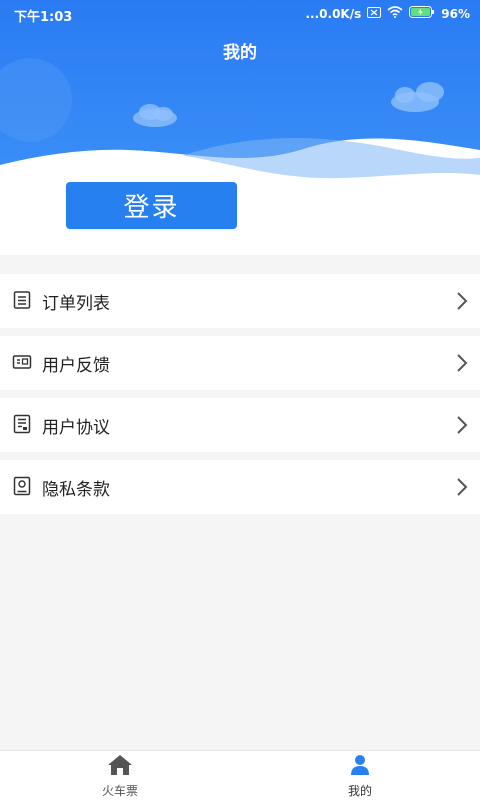  I want to click on menu-item-label: 隐私条款, so click(76, 489).